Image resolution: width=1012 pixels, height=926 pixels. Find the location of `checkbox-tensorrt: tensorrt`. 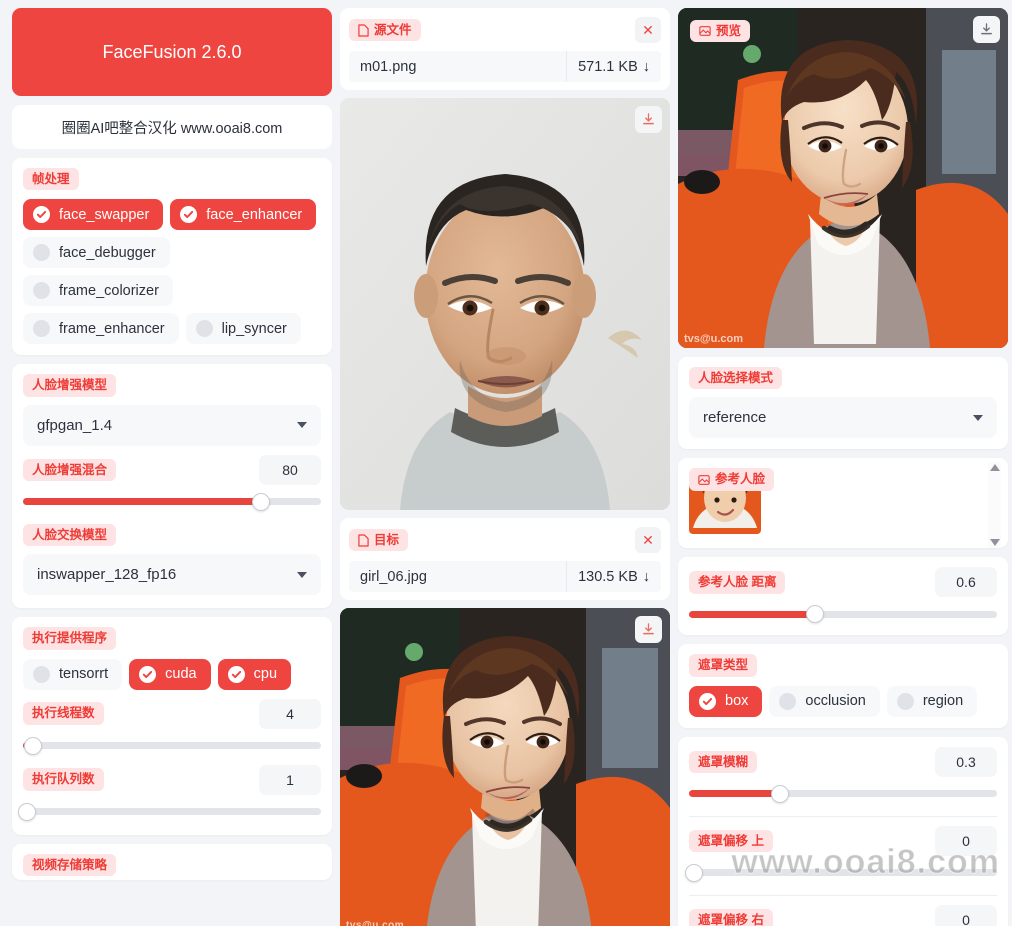

checkbox-tensorrt: tensorrt is located at coordinates (73, 674).